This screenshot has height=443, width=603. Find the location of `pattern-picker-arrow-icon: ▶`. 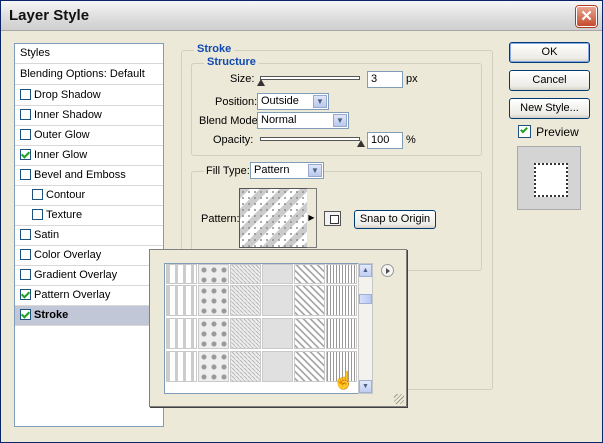

pattern-picker-arrow-icon: ▶ is located at coordinates (312, 218).